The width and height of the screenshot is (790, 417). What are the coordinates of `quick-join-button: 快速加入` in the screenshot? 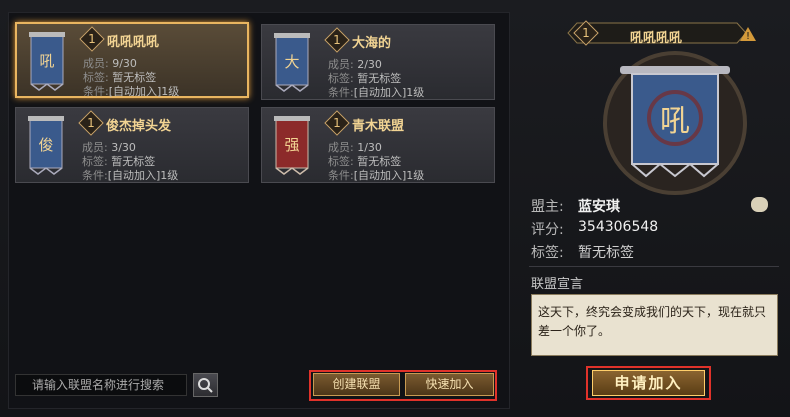 It's located at (449, 384).